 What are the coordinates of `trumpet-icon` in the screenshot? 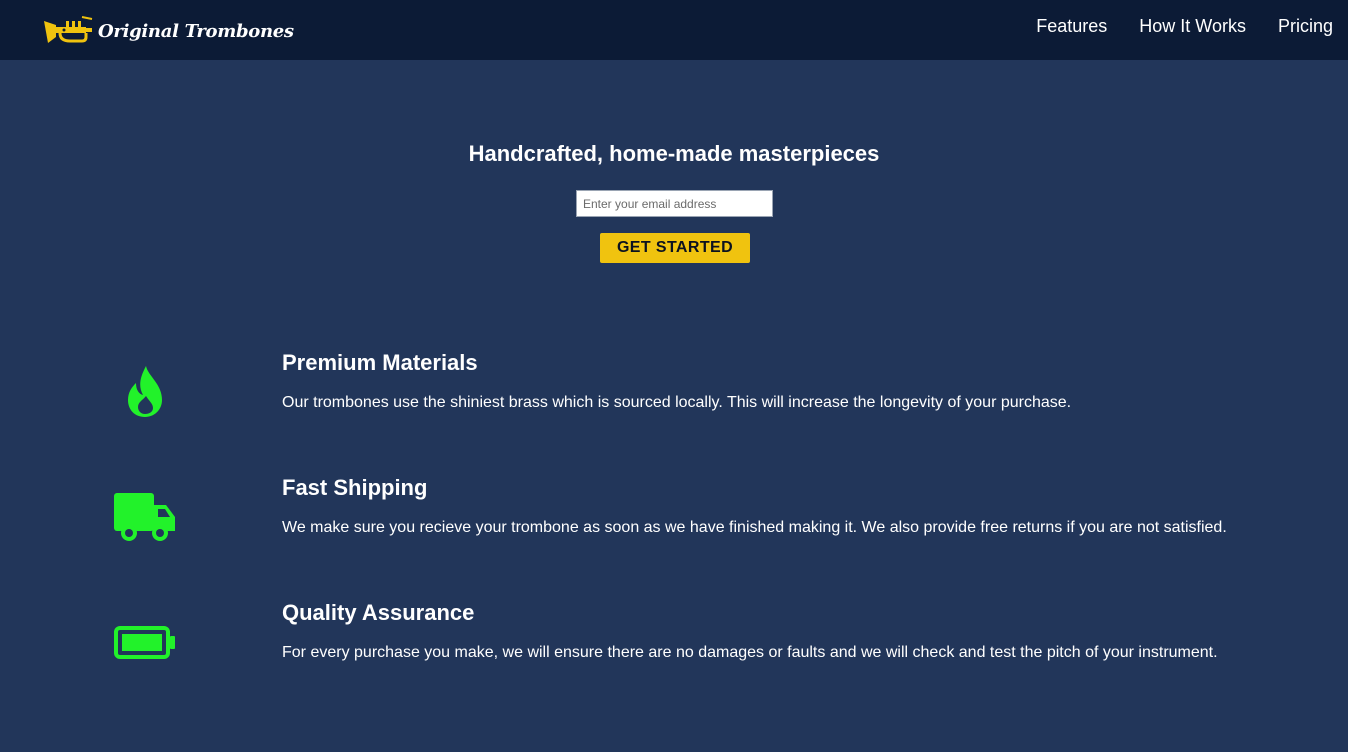 It's located at (68, 31).